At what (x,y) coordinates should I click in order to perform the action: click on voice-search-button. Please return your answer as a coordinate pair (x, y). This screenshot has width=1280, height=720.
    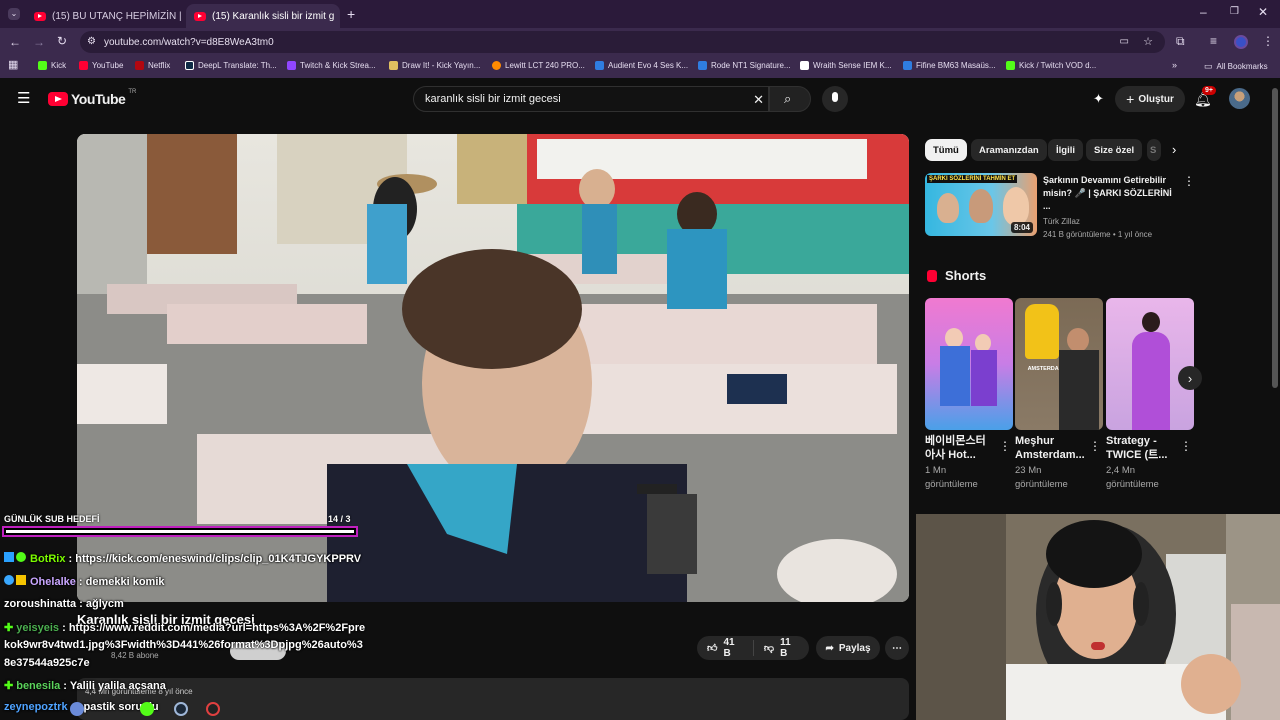
    Looking at the image, I should click on (835, 99).